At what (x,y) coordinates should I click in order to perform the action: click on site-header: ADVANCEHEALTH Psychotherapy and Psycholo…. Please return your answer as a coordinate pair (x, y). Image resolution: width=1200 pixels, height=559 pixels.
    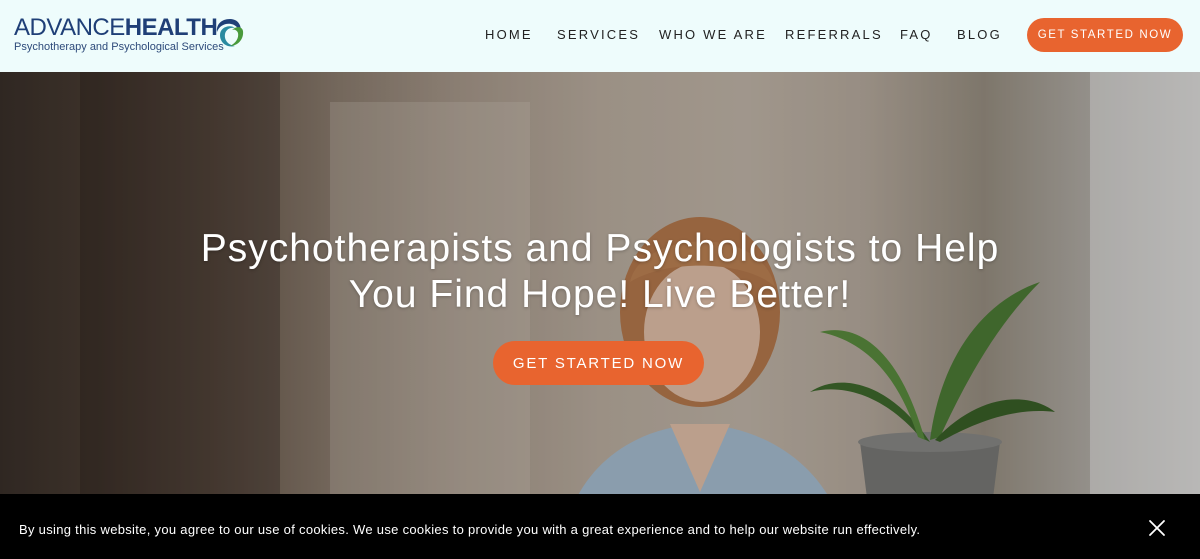
    Looking at the image, I should click on (600, 36).